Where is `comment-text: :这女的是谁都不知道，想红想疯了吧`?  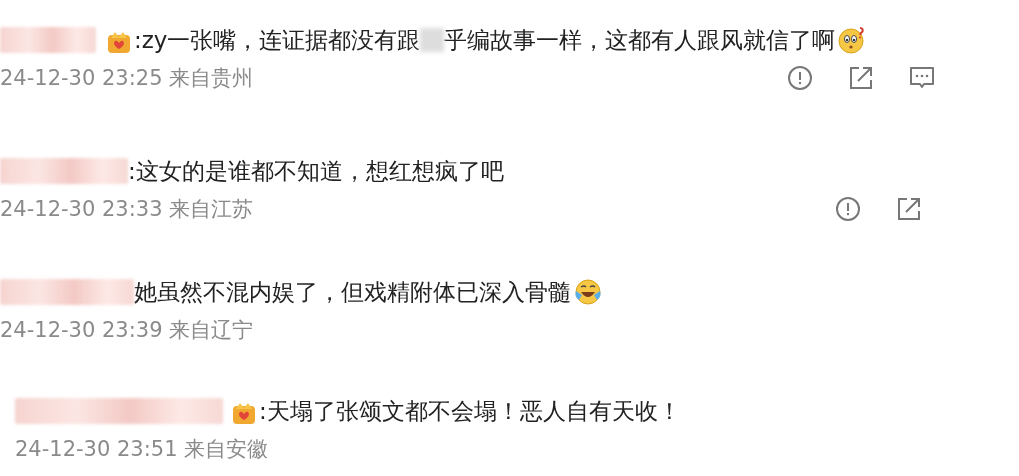 comment-text: :这女的是谁都不知道，想红想疯了吧 is located at coordinates (316, 171).